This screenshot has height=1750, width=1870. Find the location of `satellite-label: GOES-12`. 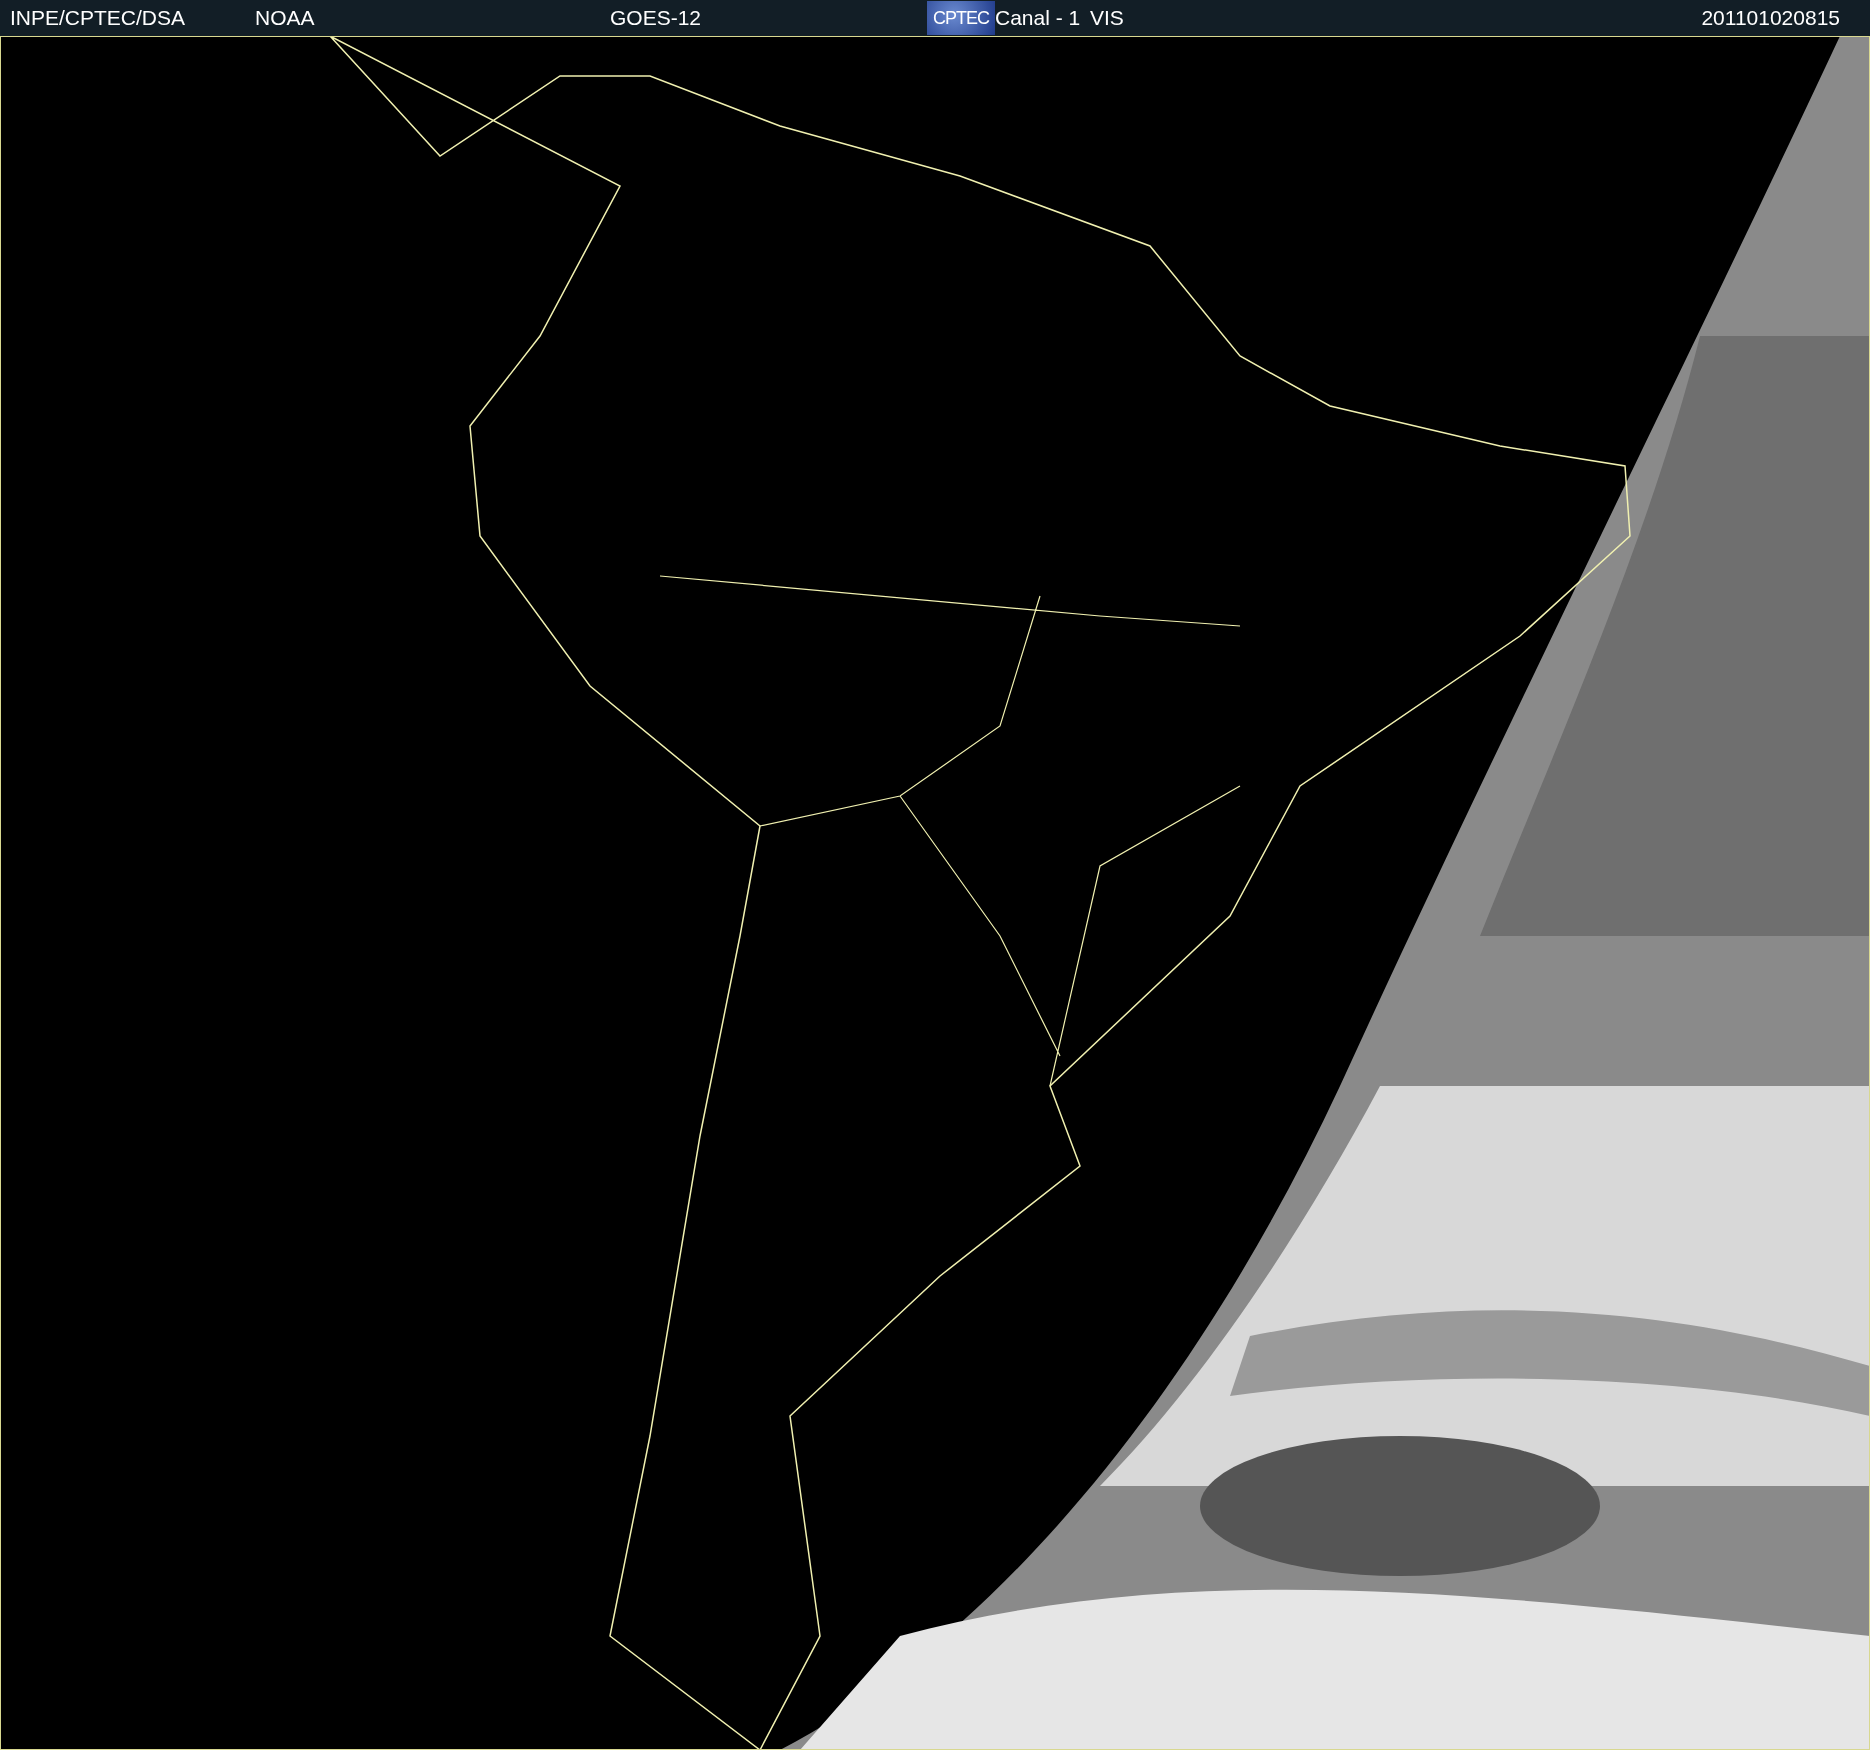

satellite-label: GOES-12 is located at coordinates (656, 18).